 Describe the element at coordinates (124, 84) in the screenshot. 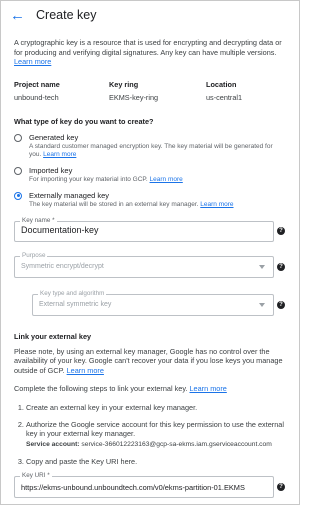

I see `key-ring-label: Key ring` at that location.